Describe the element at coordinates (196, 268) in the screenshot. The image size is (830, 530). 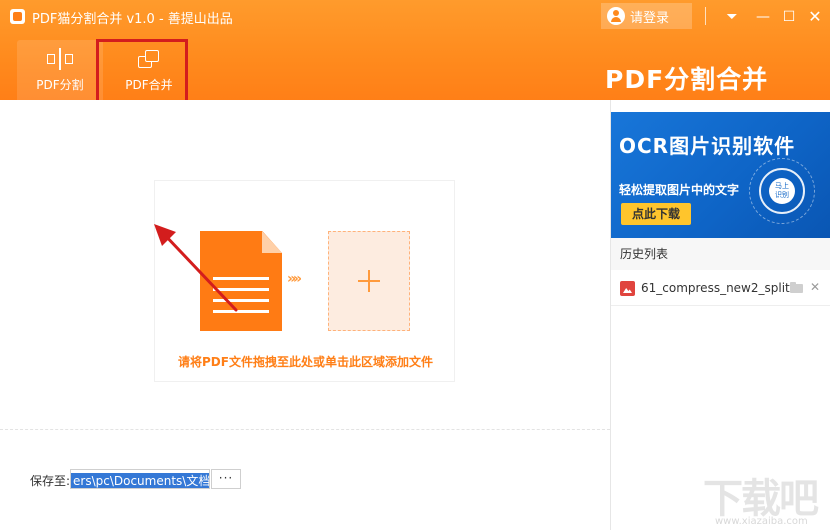
I see `annotation-arrow-icon` at that location.